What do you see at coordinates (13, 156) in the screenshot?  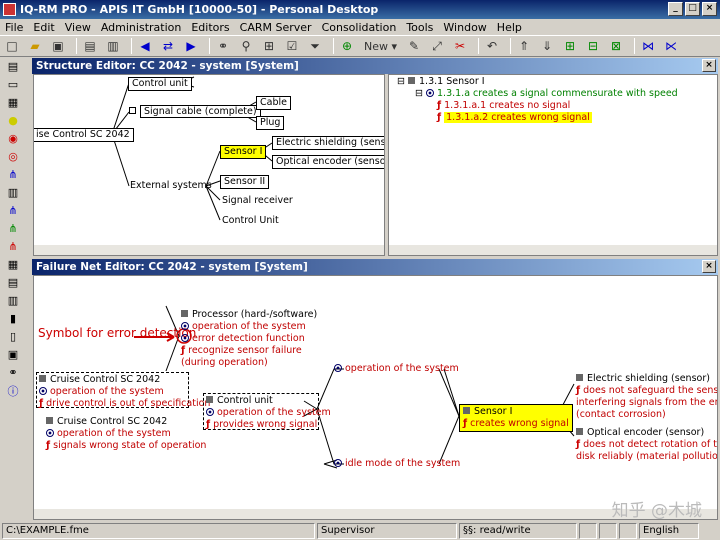 I see `target-alt-icon: ◎` at bounding box center [13, 156].